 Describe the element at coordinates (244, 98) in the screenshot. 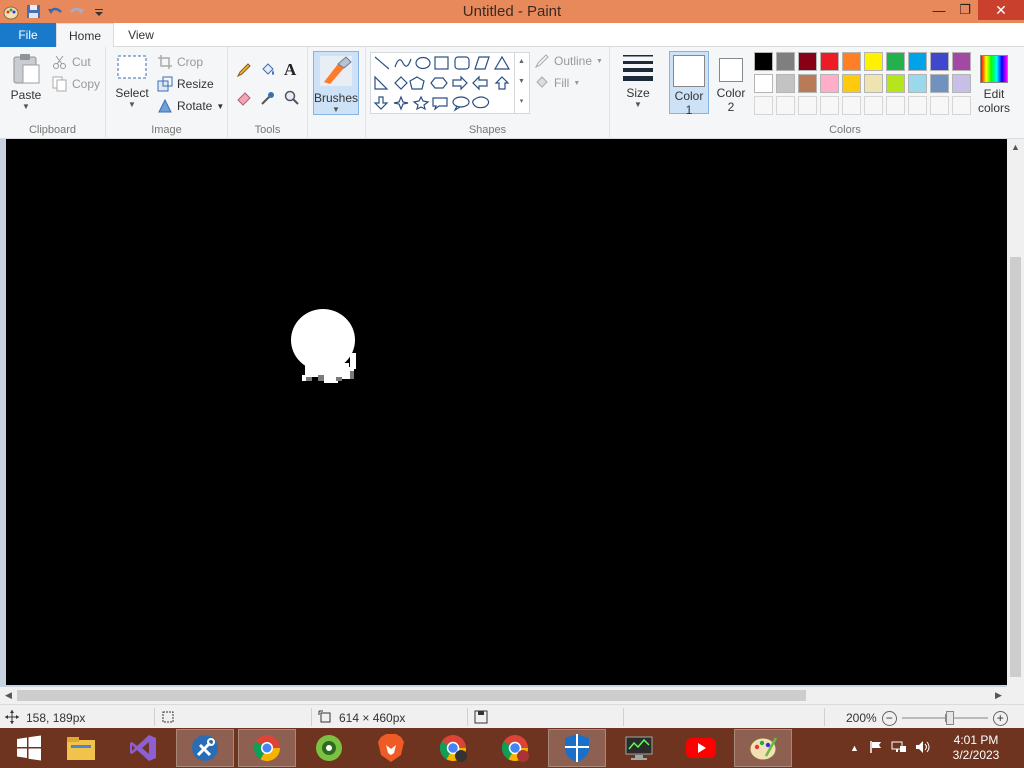

I see `eraser-icon` at that location.